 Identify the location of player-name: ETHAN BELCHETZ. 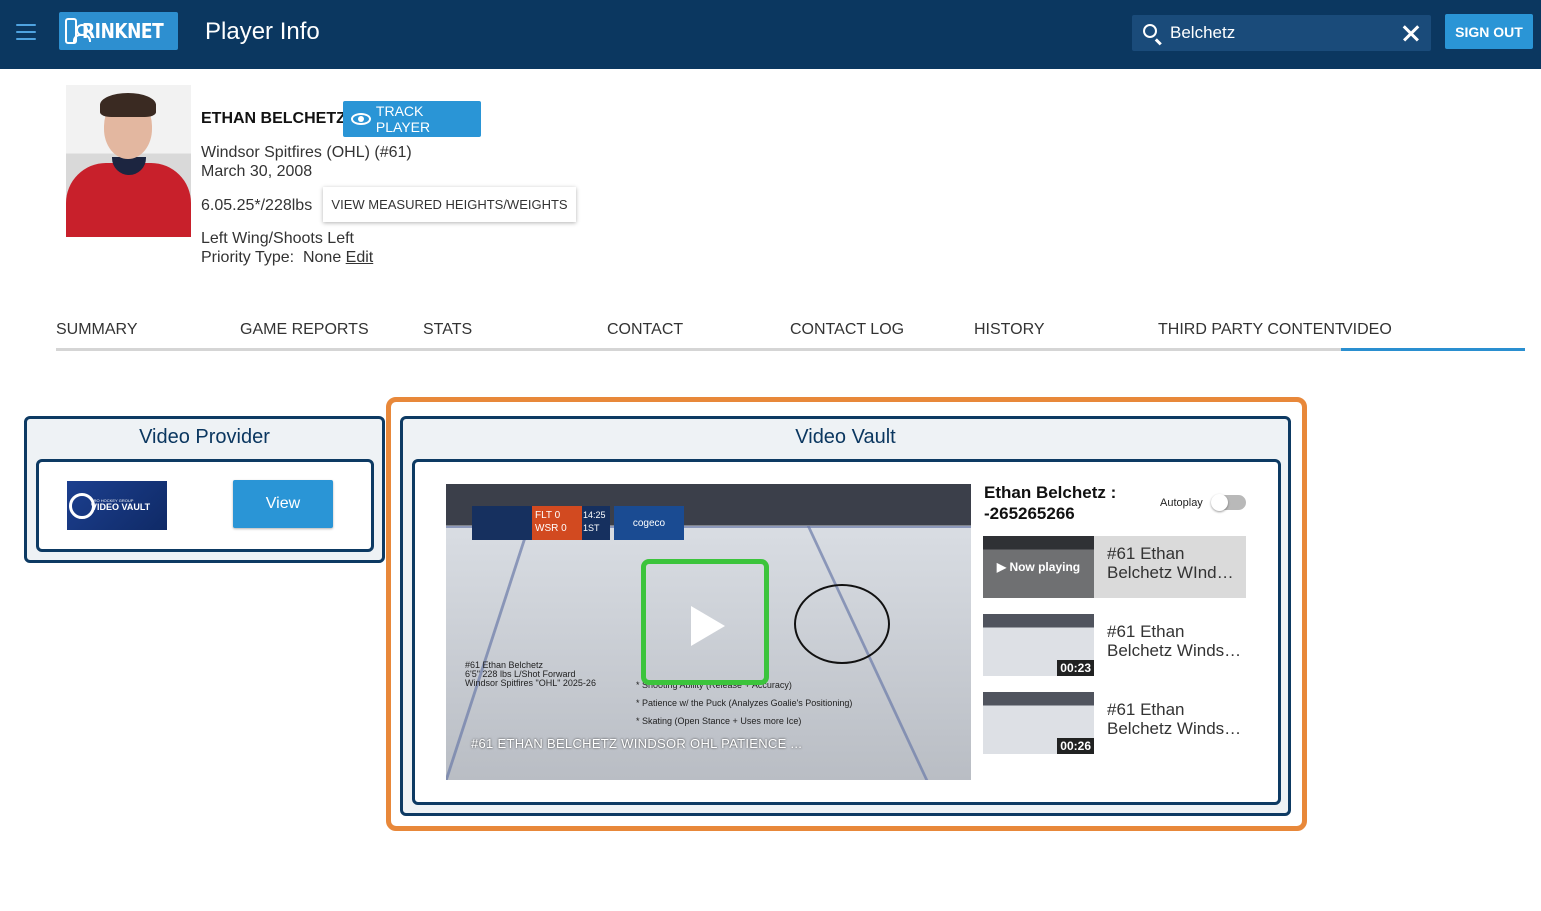
(273, 118).